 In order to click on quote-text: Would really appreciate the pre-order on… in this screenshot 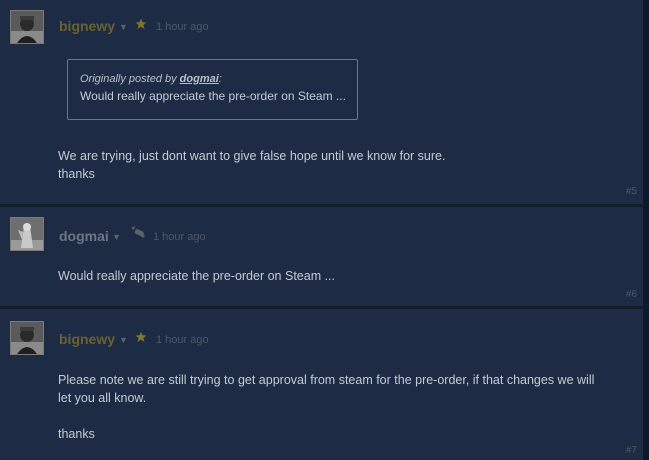, I will do `click(213, 96)`.